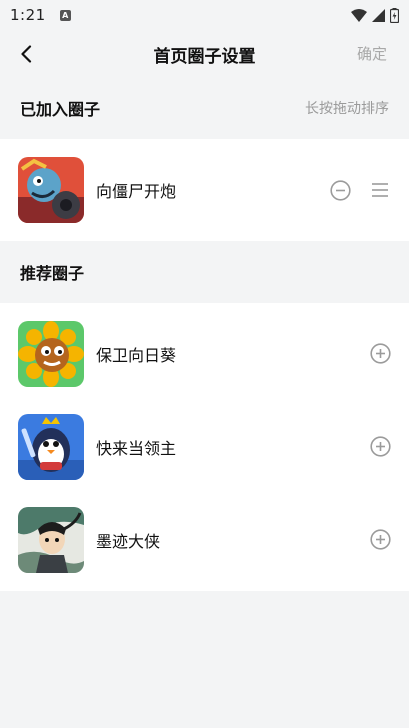  Describe the element at coordinates (65, 15) in the screenshot. I see `a-badge-icon: A` at that location.